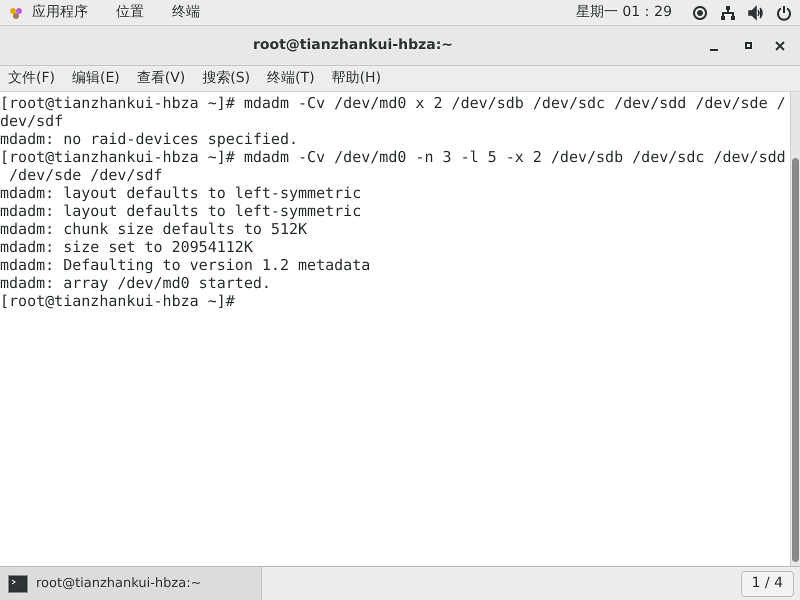 This screenshot has width=800, height=600. What do you see at coordinates (357, 78) in the screenshot?
I see `menu-item: 帮助(H)` at bounding box center [357, 78].